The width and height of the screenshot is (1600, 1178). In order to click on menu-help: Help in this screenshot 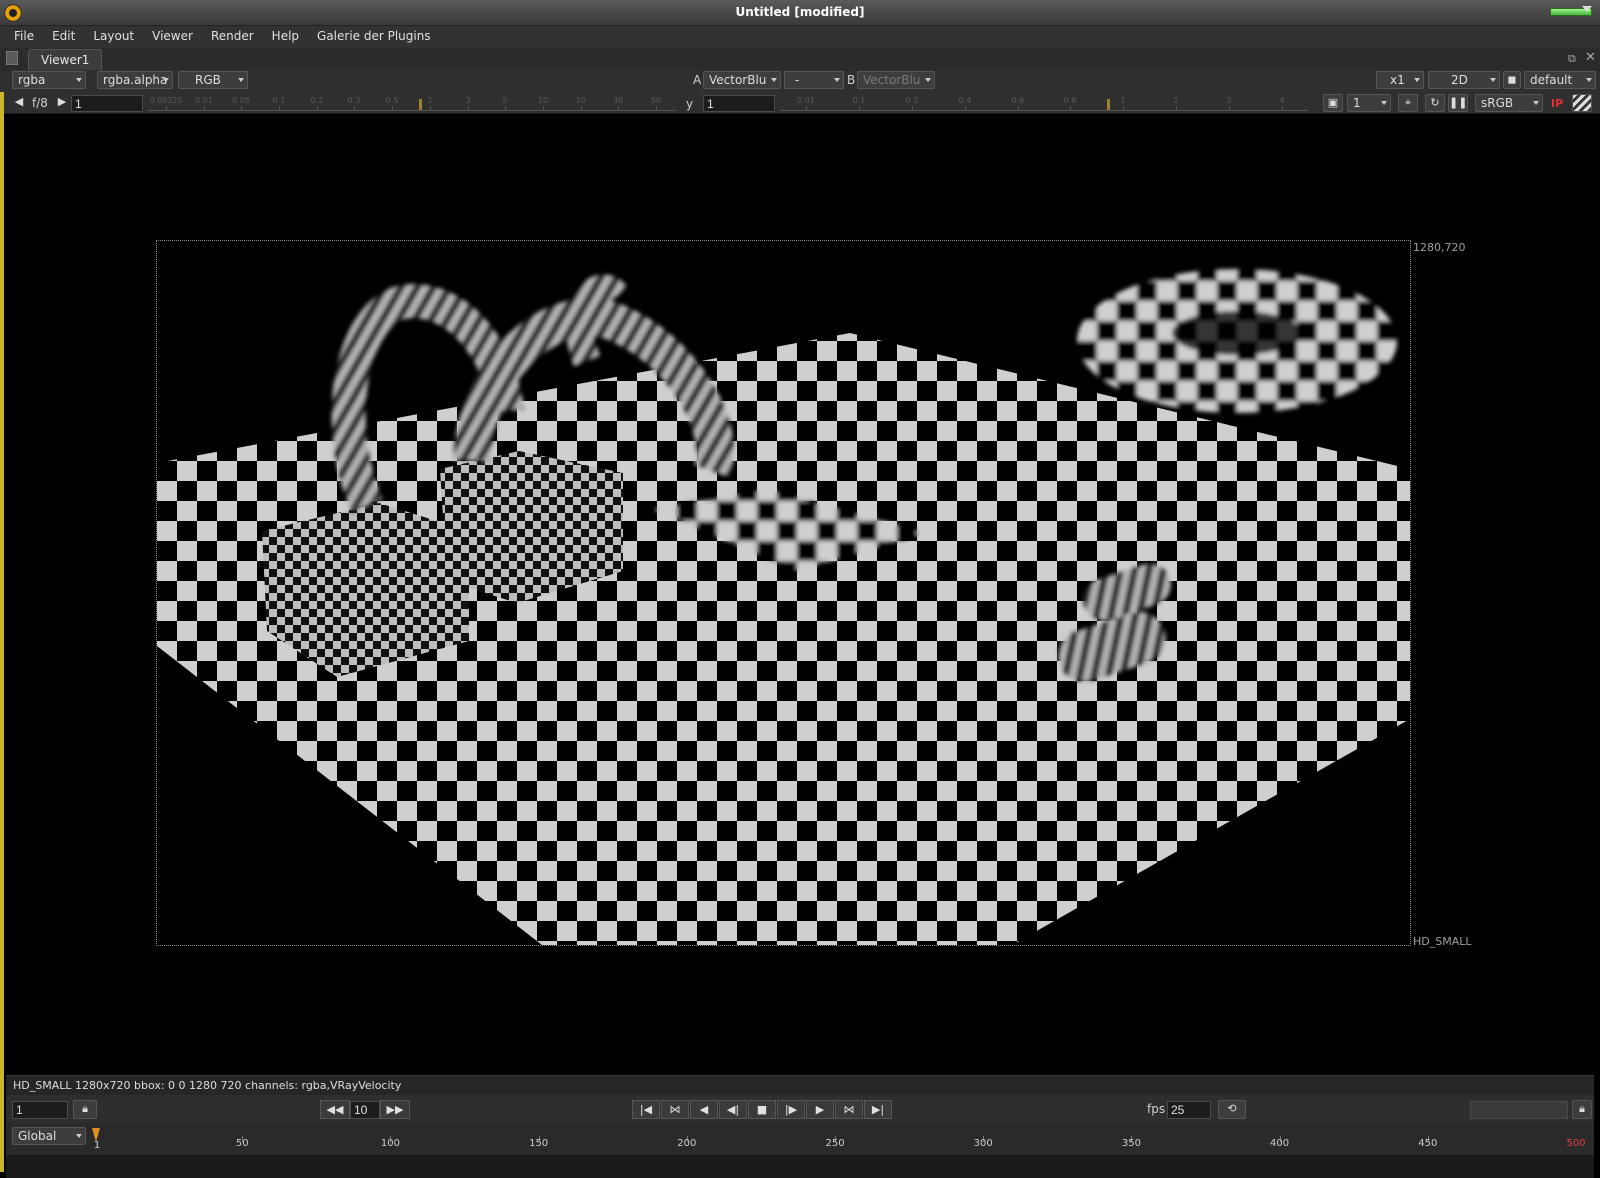, I will do `click(285, 37)`.